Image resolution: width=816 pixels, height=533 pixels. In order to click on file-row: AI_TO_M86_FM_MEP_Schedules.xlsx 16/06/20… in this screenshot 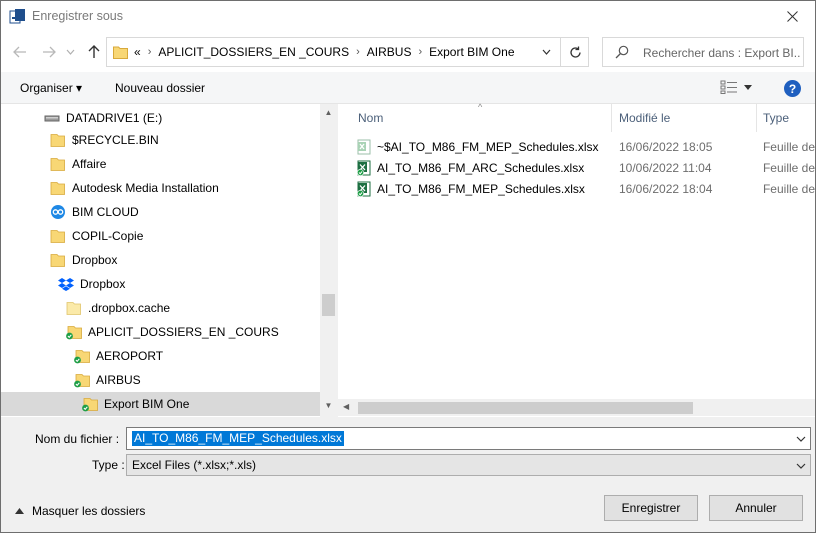, I will do `click(585, 188)`.